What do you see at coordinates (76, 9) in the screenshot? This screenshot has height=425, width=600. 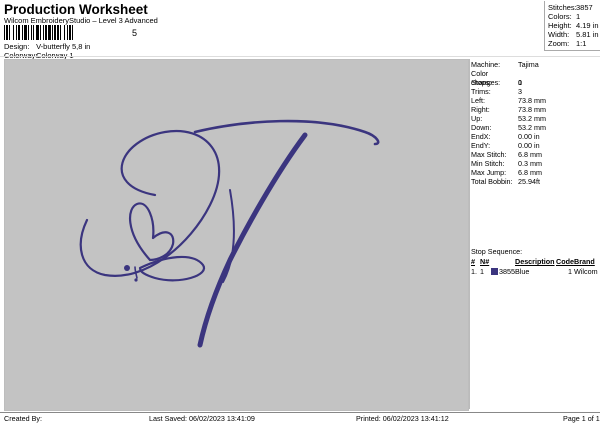 I see `page-title: Production Worksheet` at bounding box center [76, 9].